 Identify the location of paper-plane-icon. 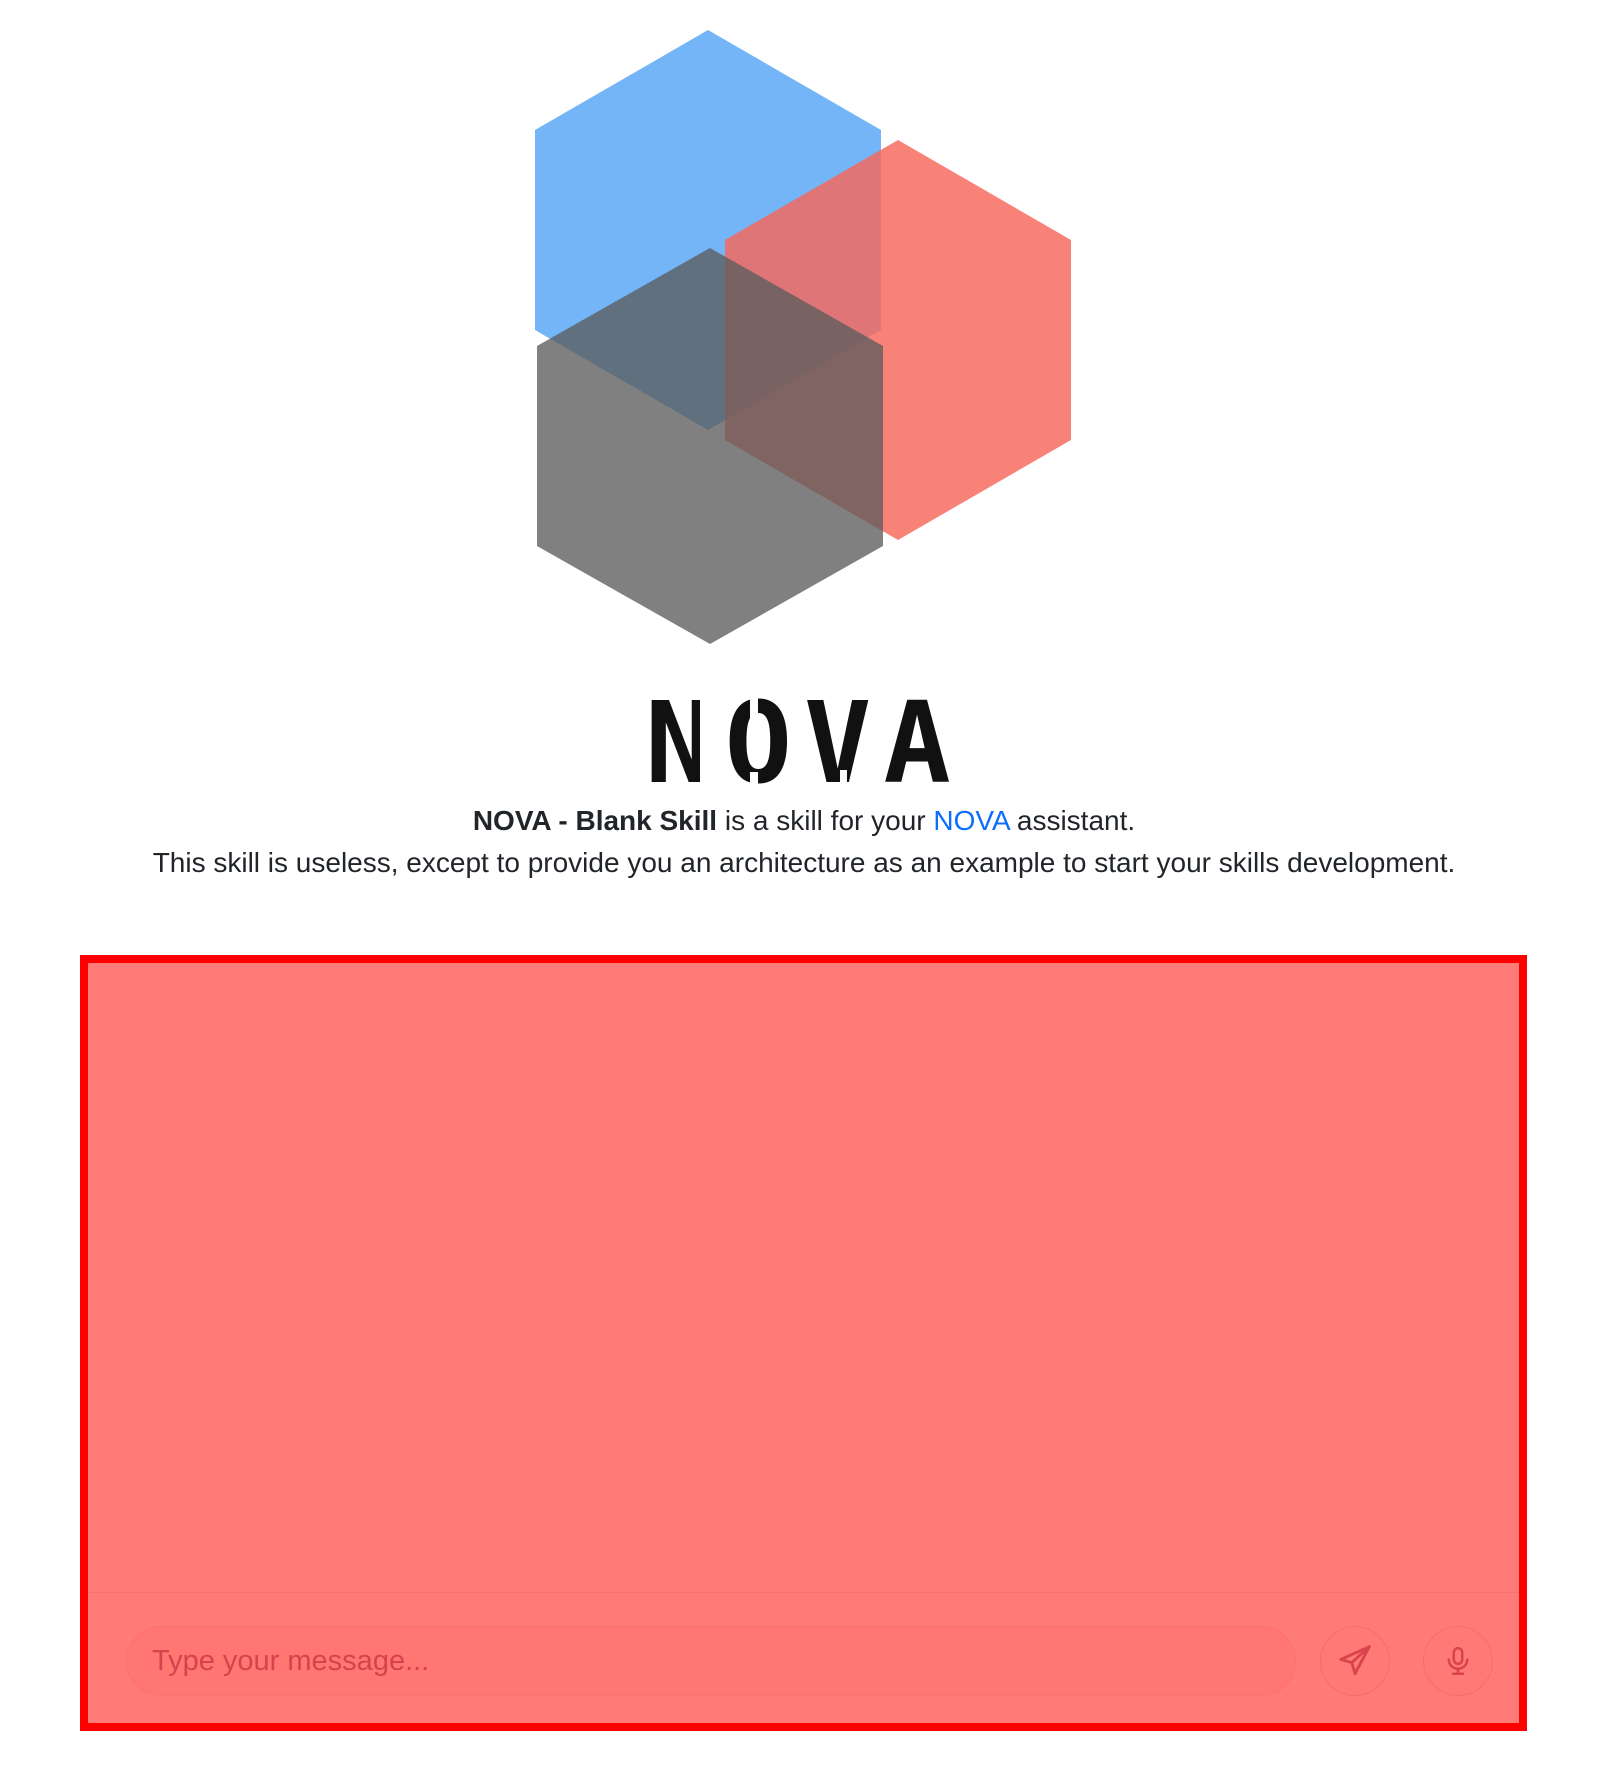
(1355, 1660).